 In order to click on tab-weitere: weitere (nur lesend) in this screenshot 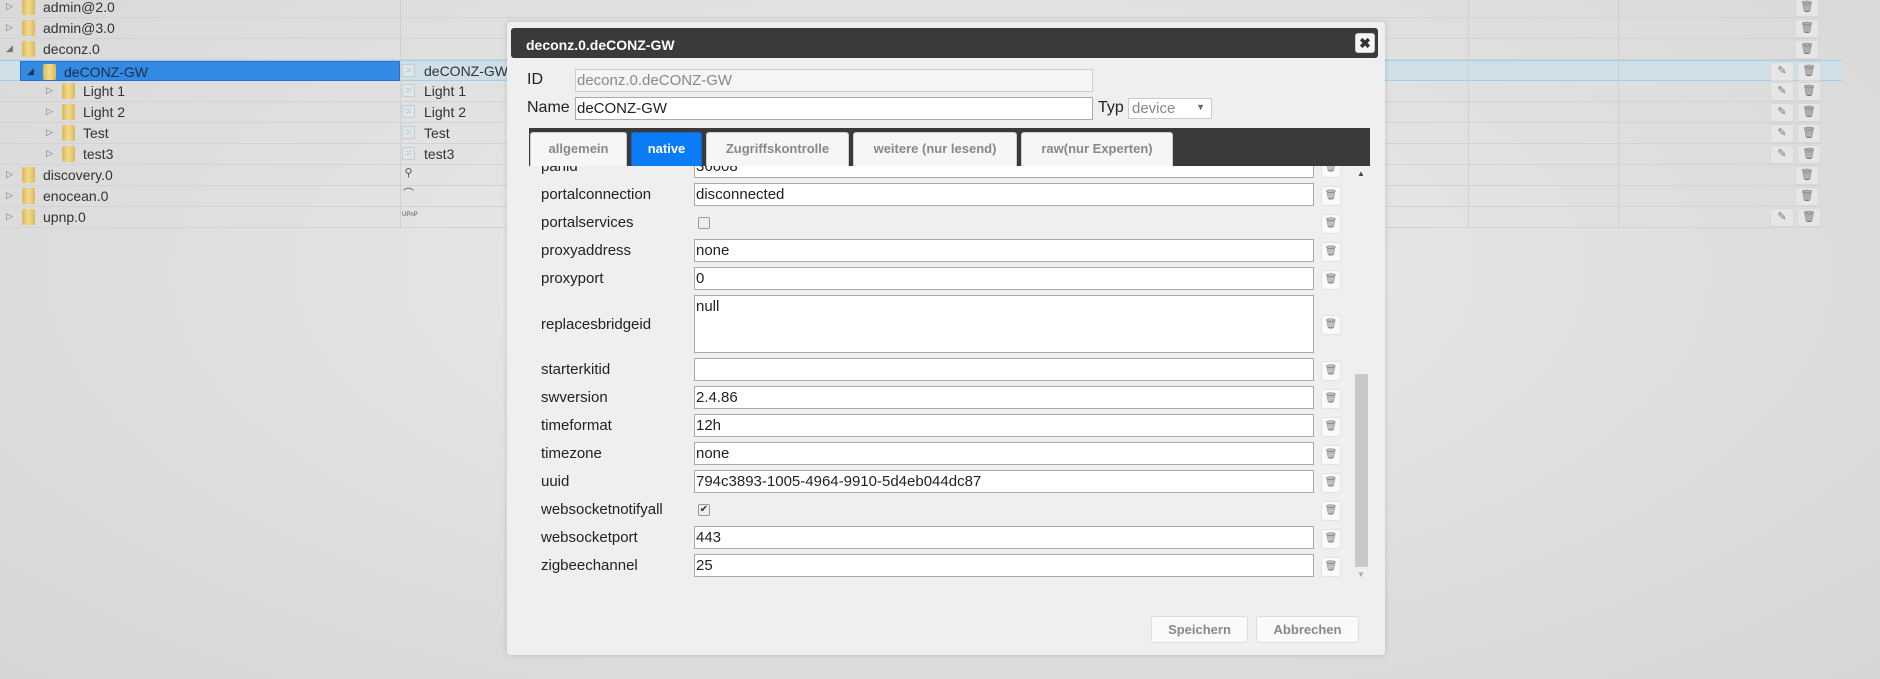, I will do `click(935, 149)`.